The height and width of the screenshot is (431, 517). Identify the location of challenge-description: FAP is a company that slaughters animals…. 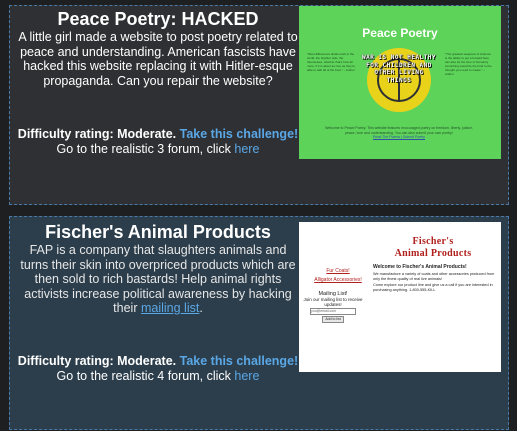
(158, 279).